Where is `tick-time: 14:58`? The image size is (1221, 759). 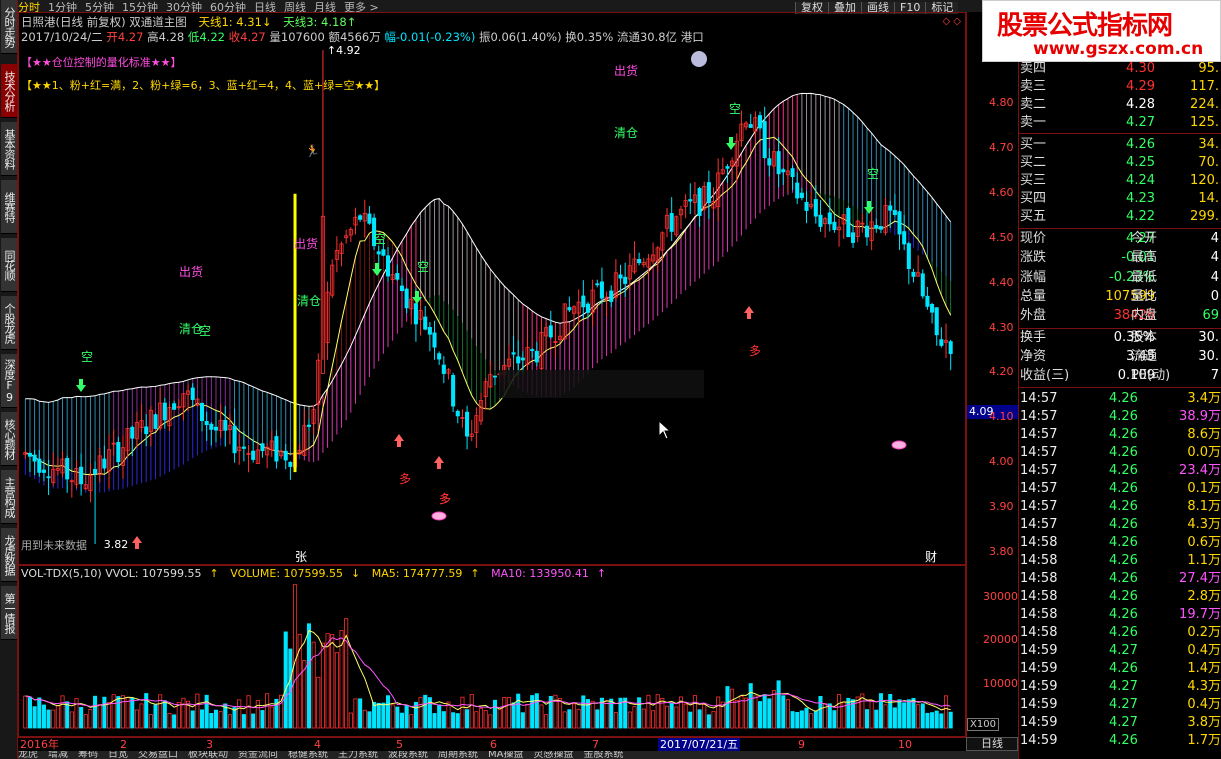 tick-time: 14:58 is located at coordinates (1039, 633).